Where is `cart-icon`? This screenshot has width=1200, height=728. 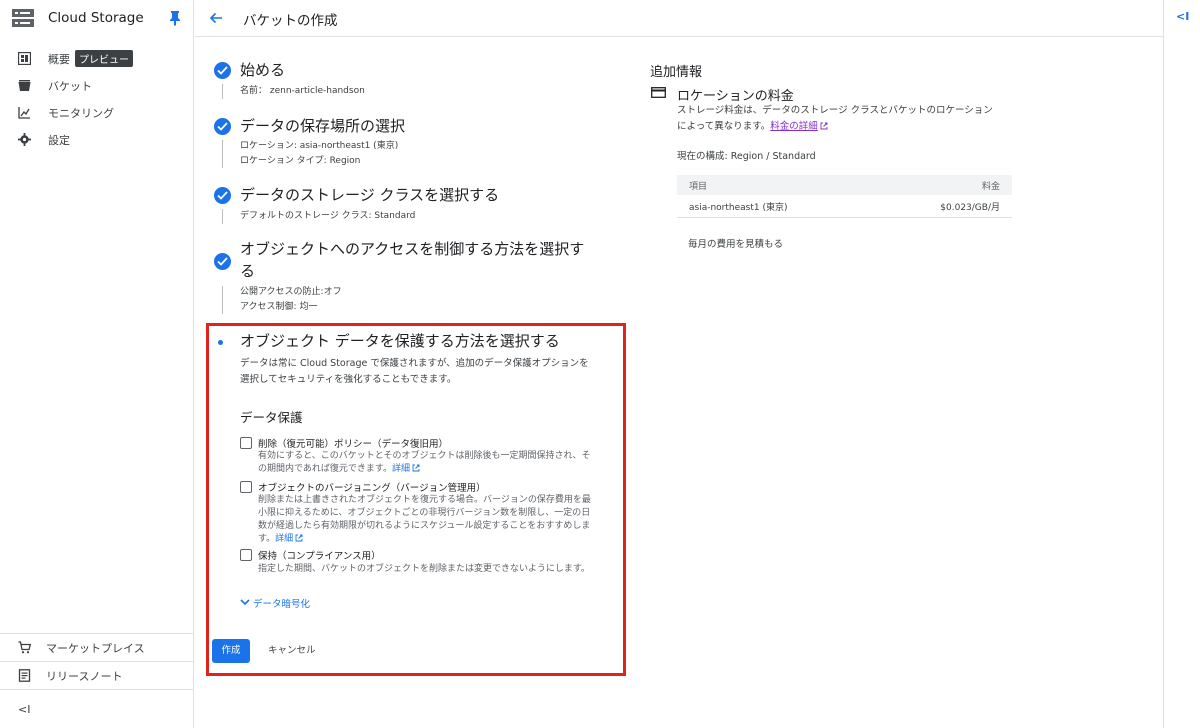 cart-icon is located at coordinates (24, 647).